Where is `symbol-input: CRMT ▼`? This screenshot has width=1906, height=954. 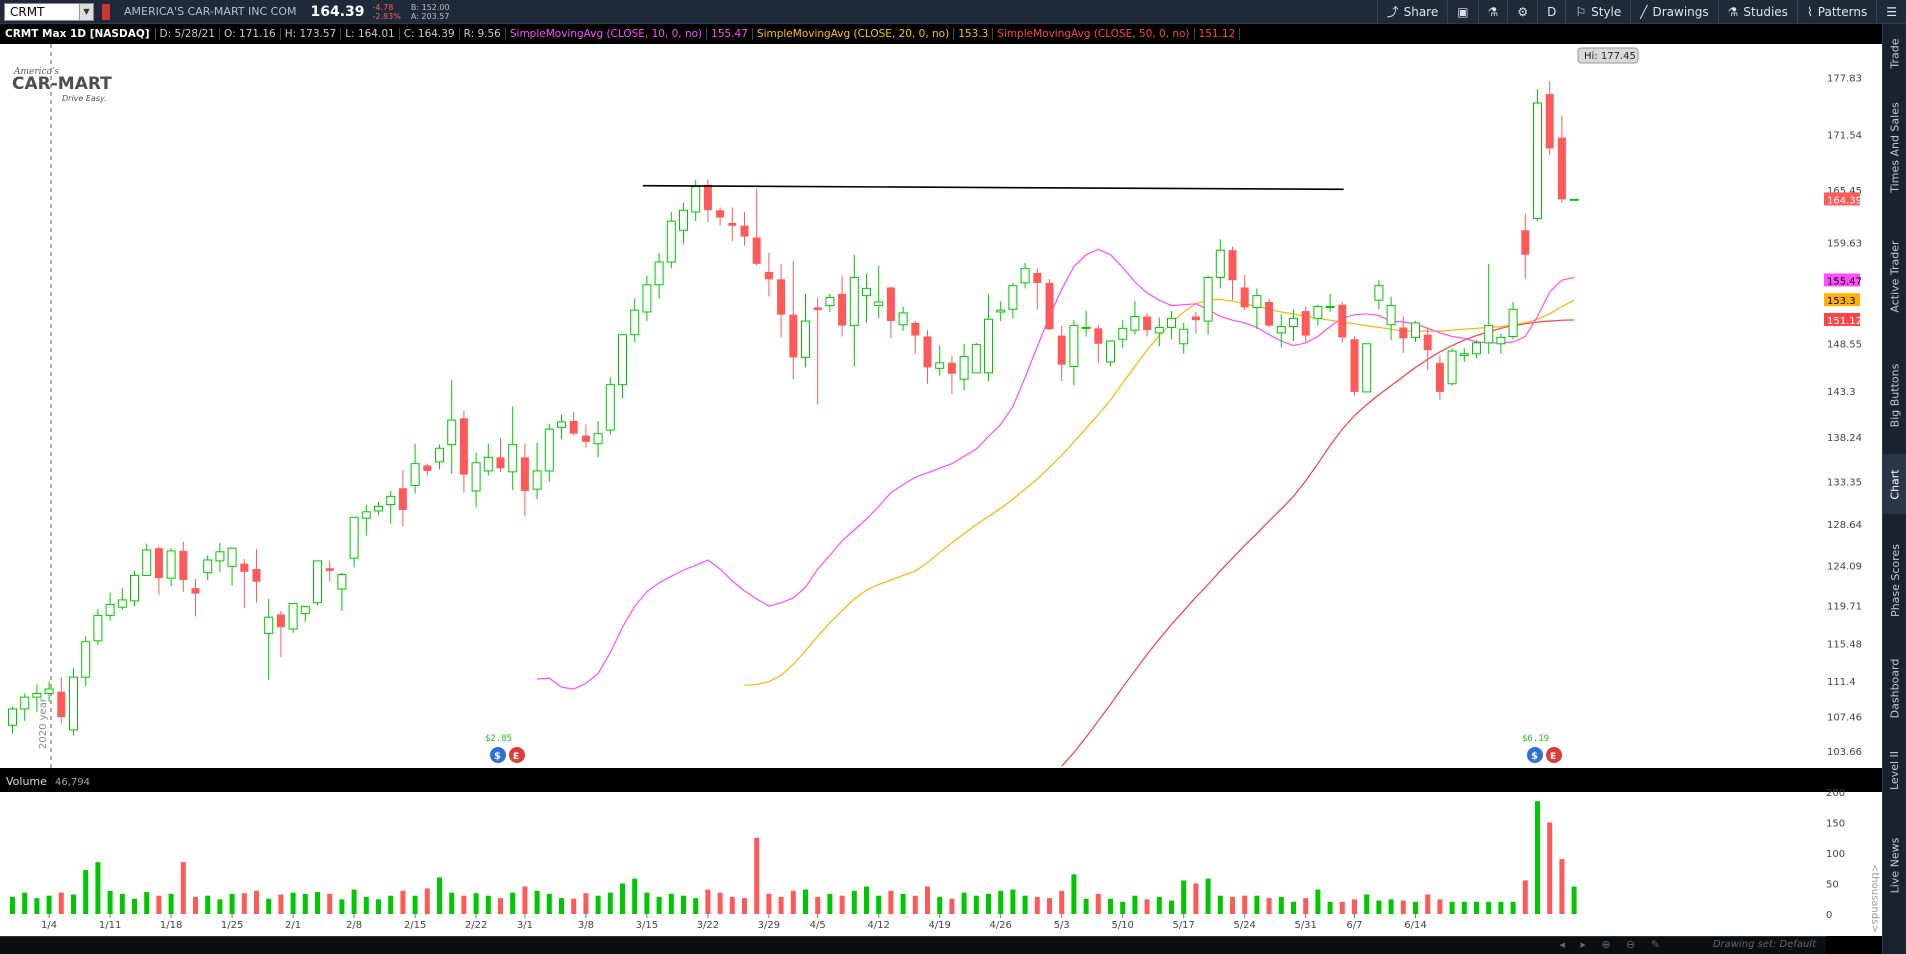
symbol-input: CRMT ▼ is located at coordinates (49, 11).